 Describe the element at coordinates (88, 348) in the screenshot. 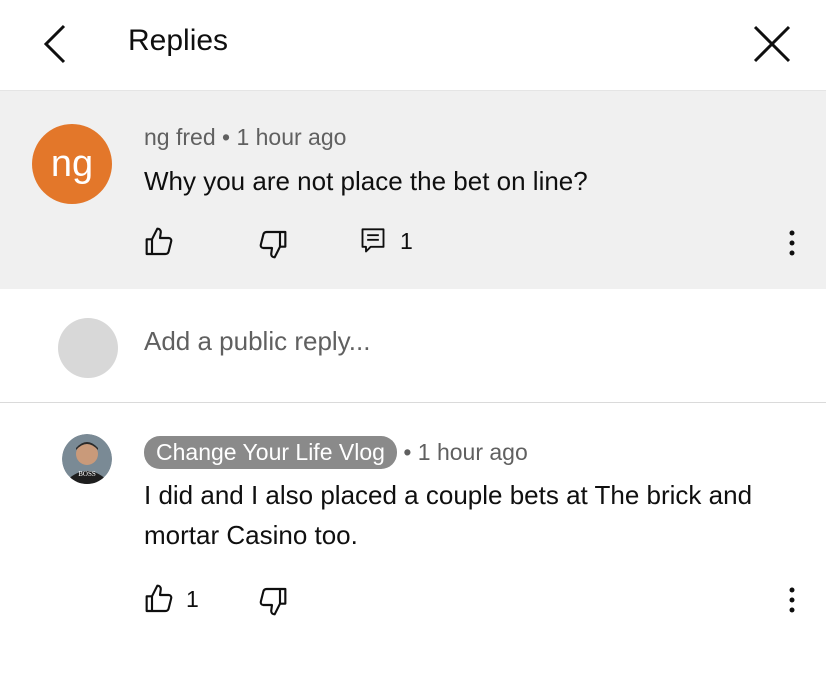

I see `avatar` at that location.